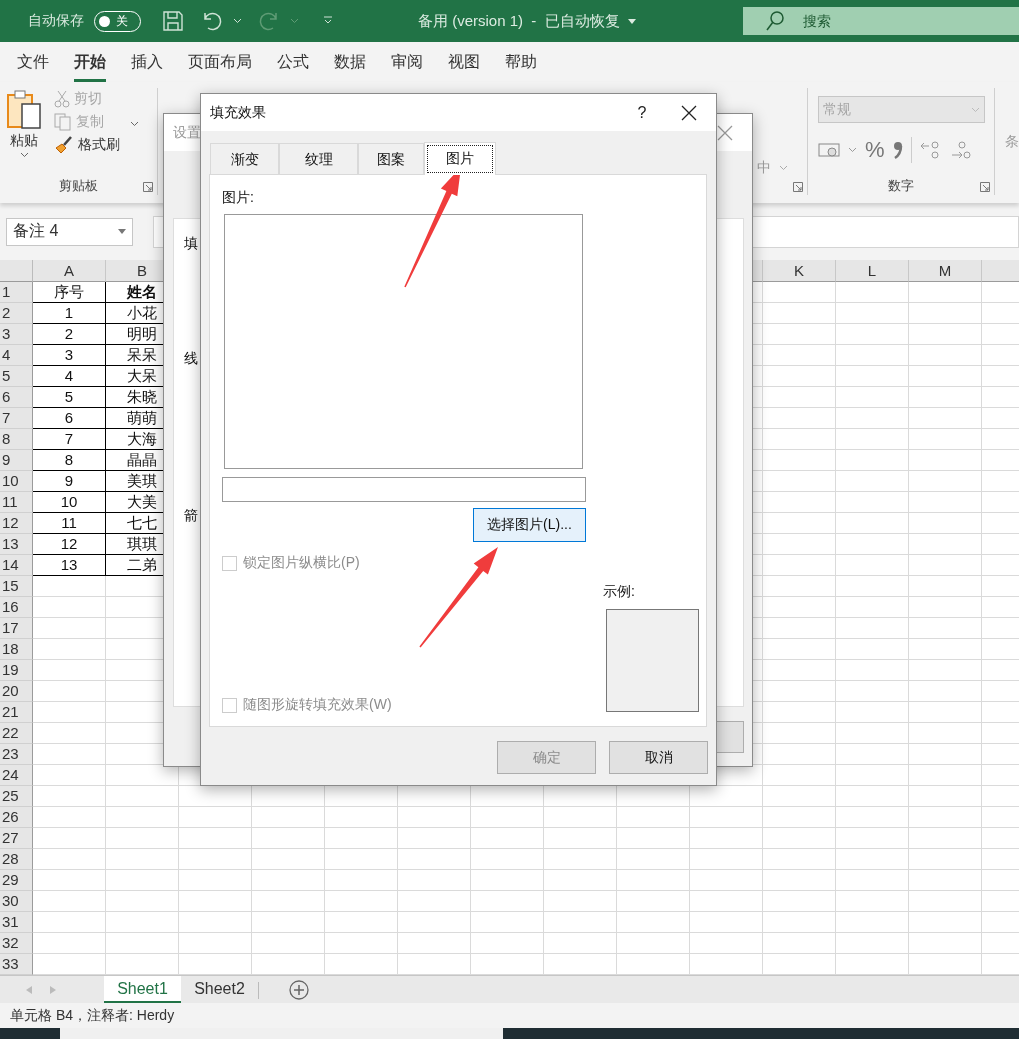 The width and height of the screenshot is (1019, 1039). Describe the element at coordinates (350, 62) in the screenshot. I see `menu-tab: 数据` at that location.